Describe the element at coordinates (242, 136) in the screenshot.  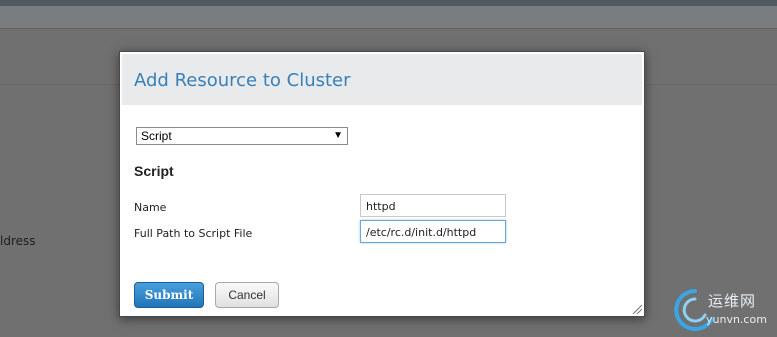
I see `resource-type-select: Script ▼` at that location.